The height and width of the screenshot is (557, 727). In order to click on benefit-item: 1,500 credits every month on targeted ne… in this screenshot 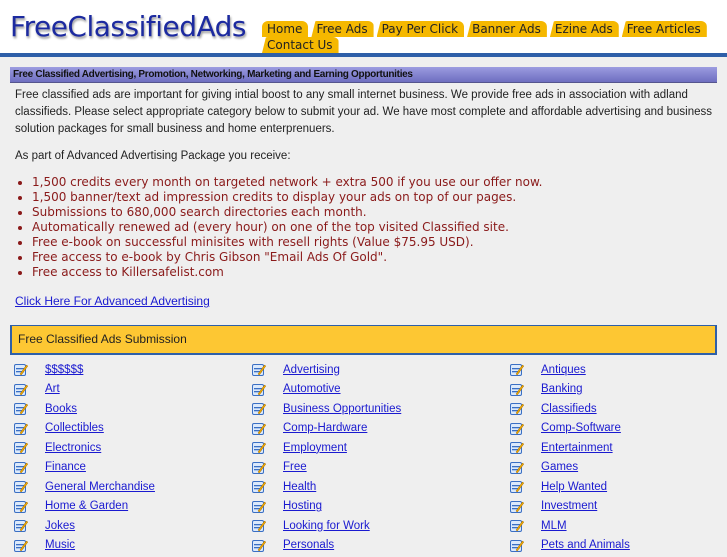, I will do `click(372, 182)`.